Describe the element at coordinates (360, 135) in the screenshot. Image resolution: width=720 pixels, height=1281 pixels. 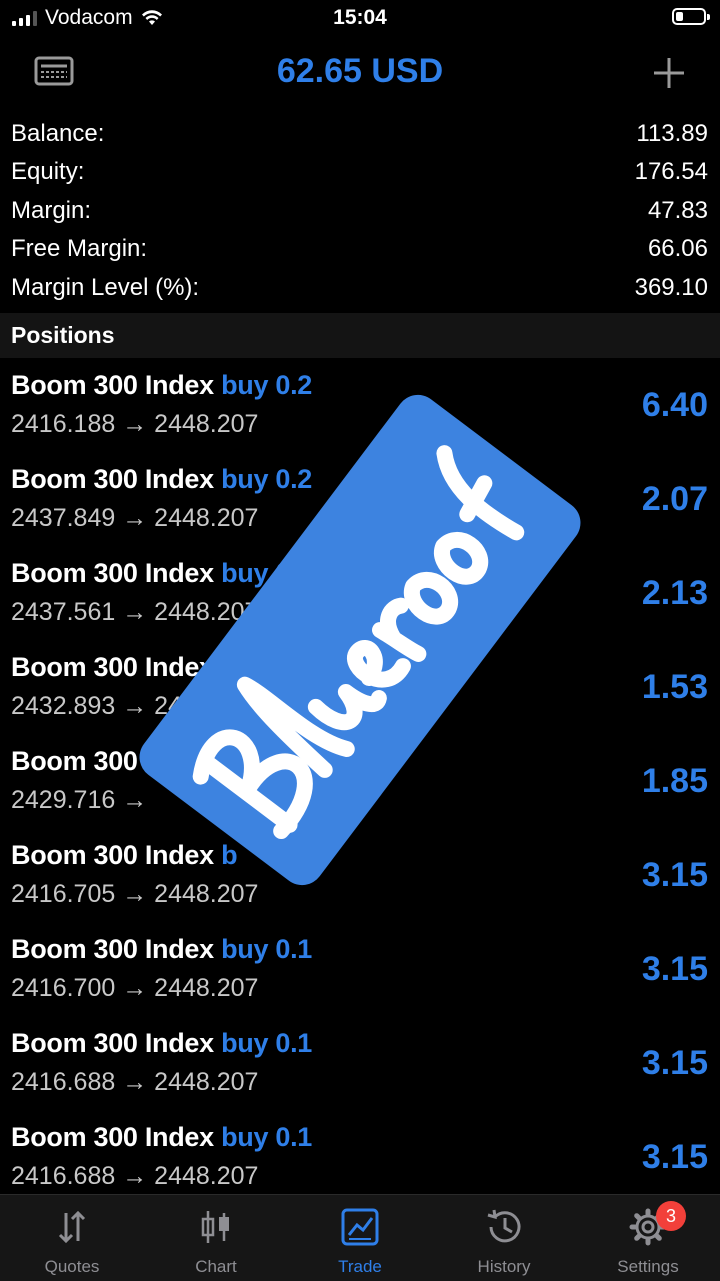
I see `summary-row-balance: Balance: 113.89` at that location.